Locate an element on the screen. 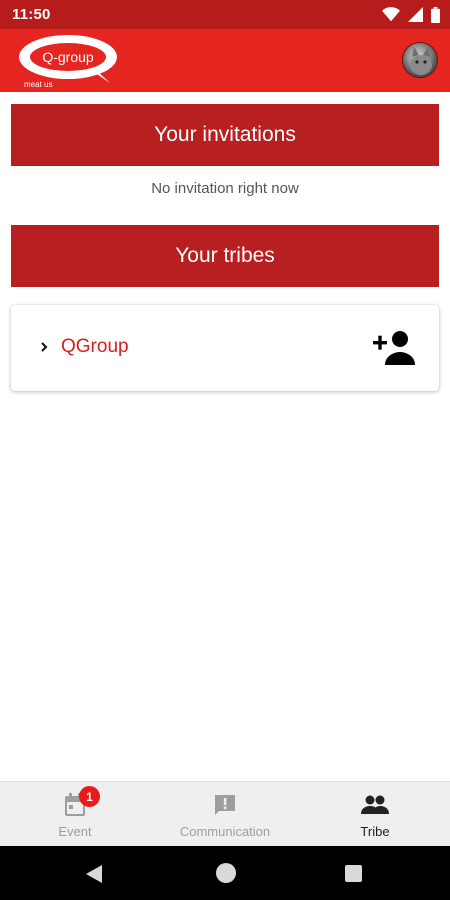 This screenshot has height=900, width=450. person-add-icon is located at coordinates (395, 348).